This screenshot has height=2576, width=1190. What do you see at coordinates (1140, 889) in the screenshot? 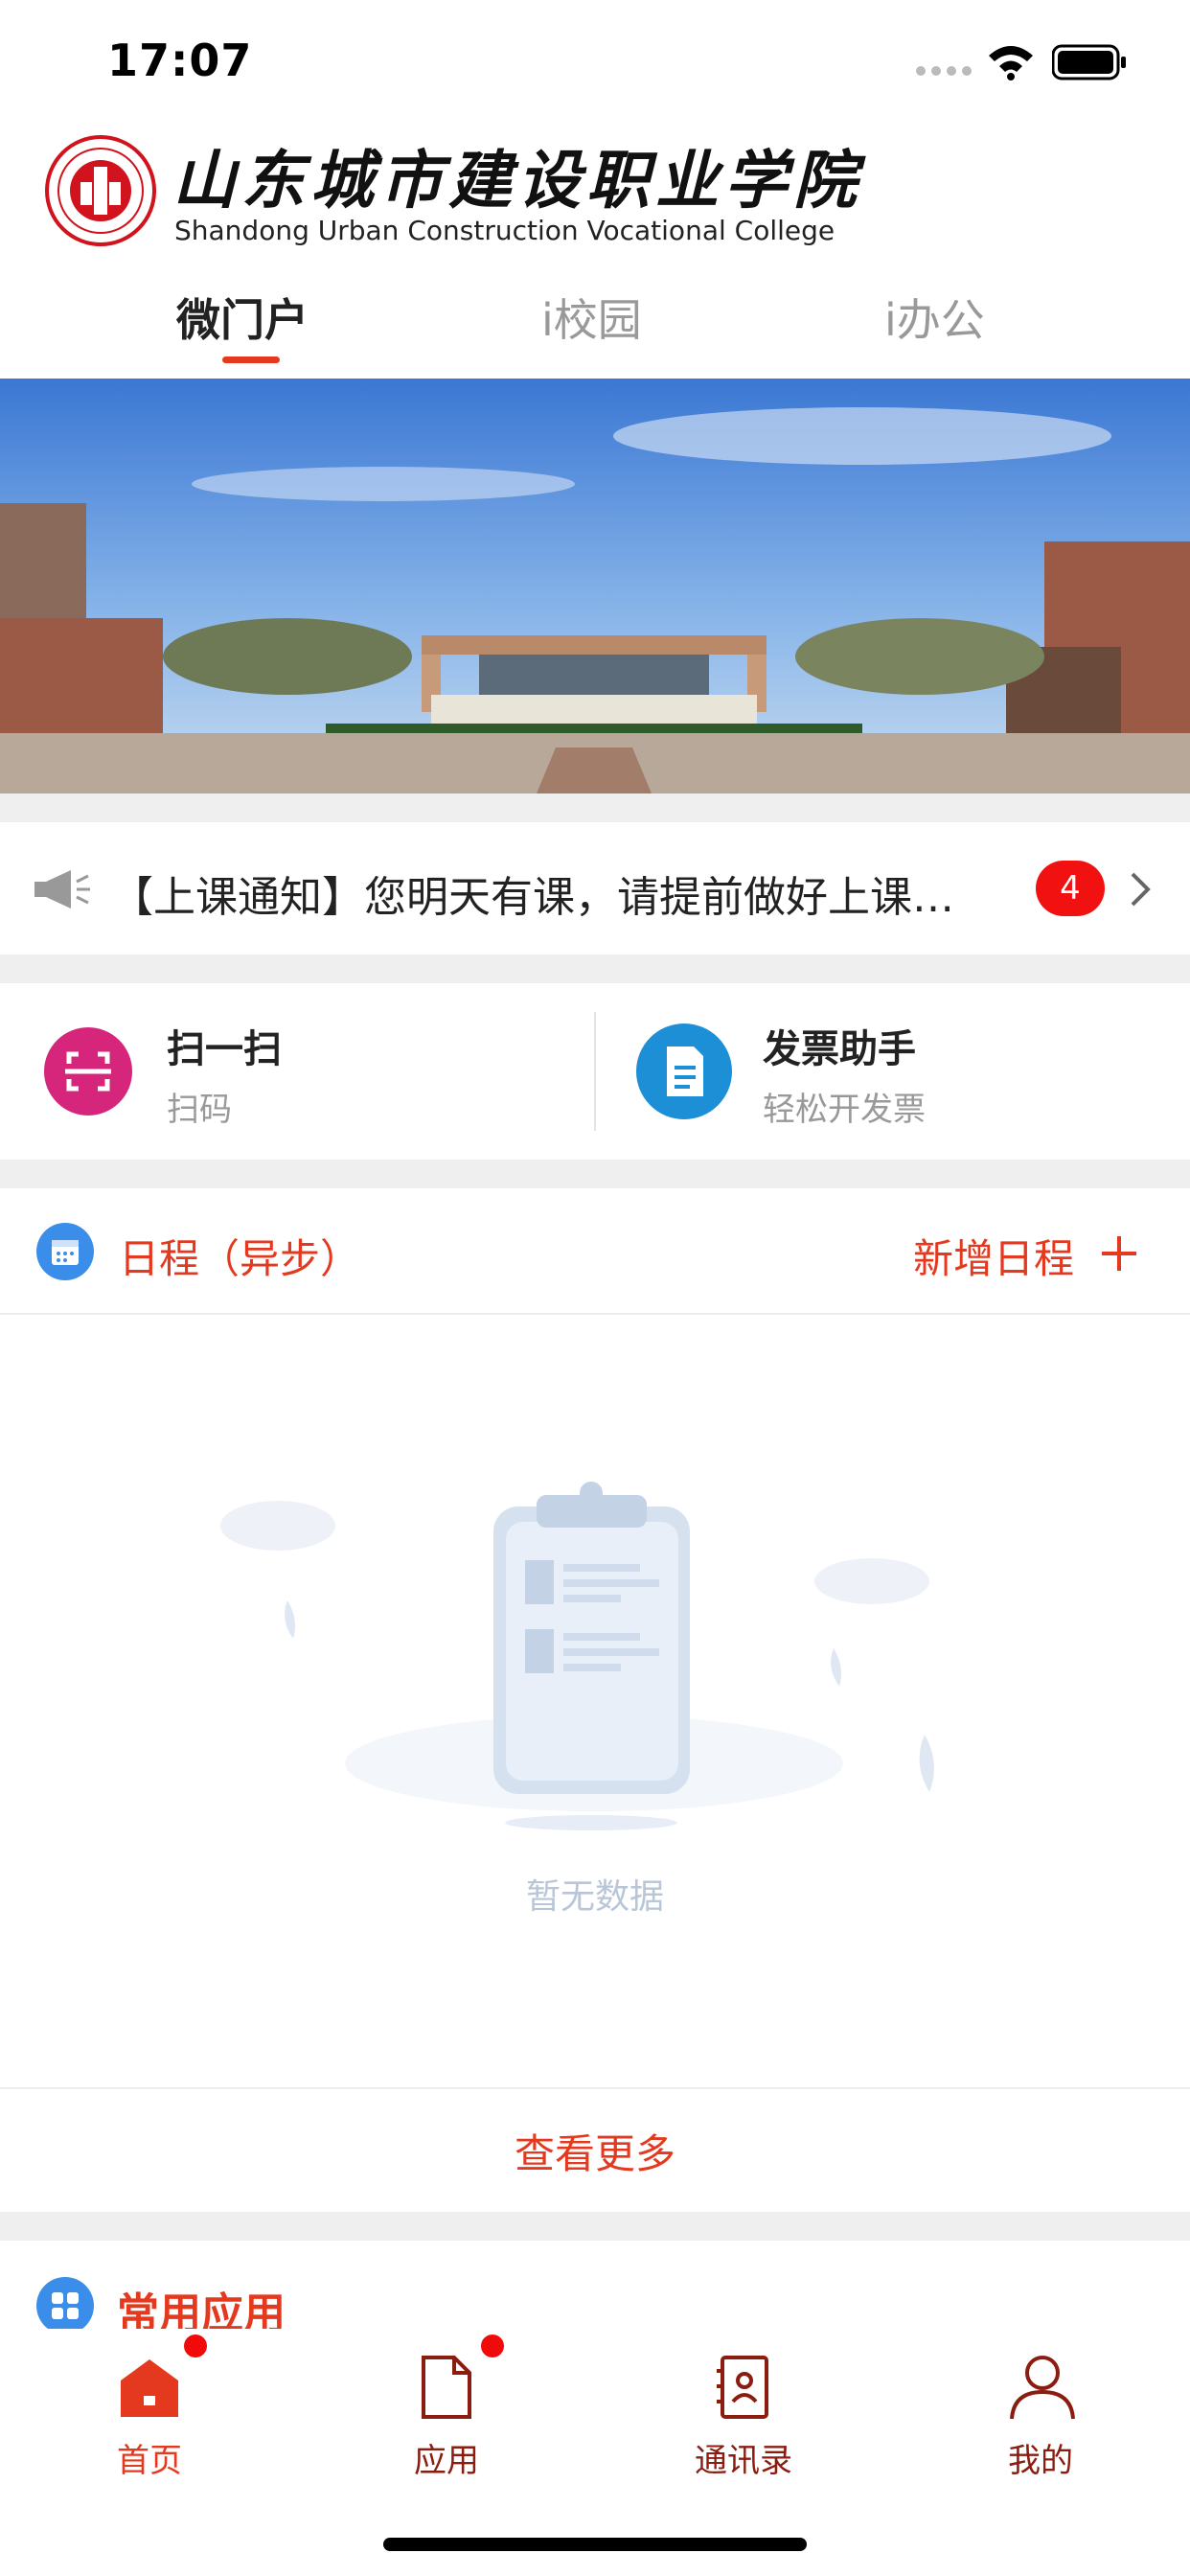
I see `chevron-right-icon` at bounding box center [1140, 889].